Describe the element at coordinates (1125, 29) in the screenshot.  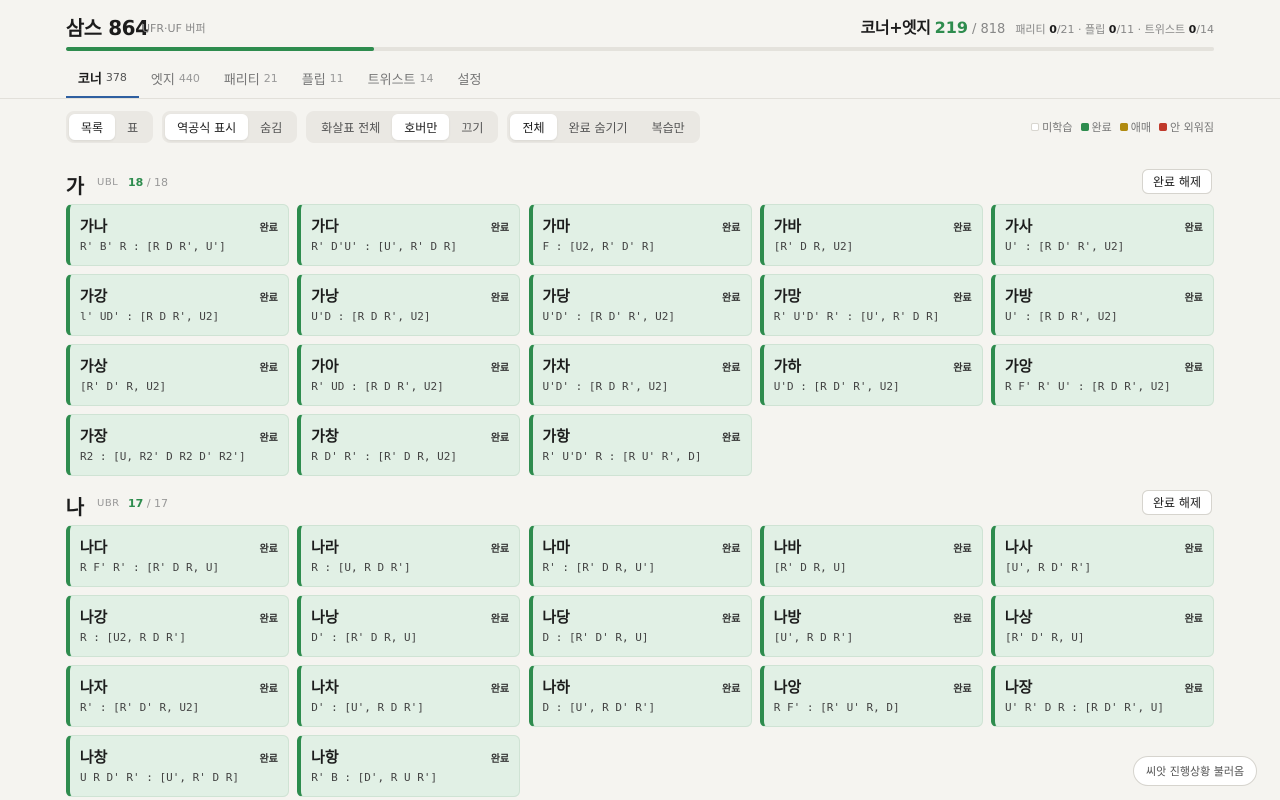
I see `stat-total: /11` at that location.